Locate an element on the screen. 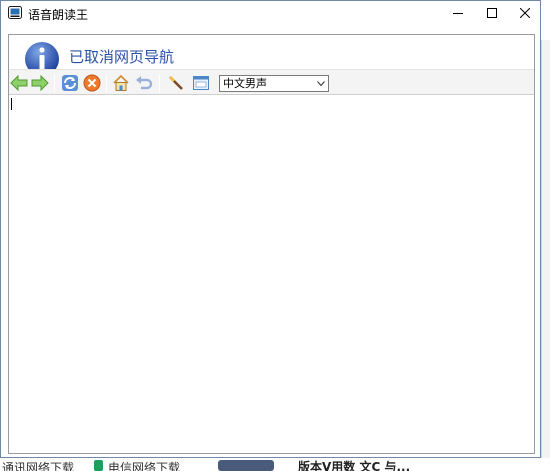 The image size is (550, 471). close-icon is located at coordinates (525, 13).